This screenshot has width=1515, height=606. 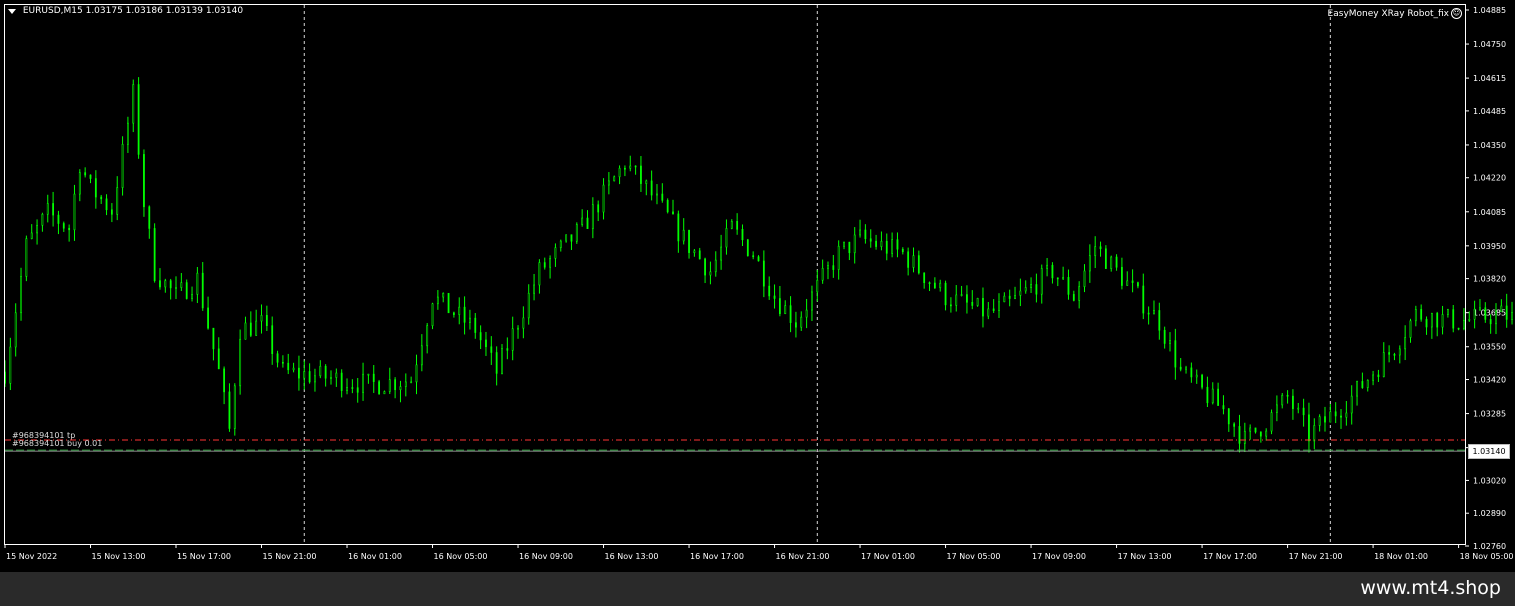 What do you see at coordinates (1489, 246) in the screenshot?
I see `price-axis-label: 1.03950` at bounding box center [1489, 246].